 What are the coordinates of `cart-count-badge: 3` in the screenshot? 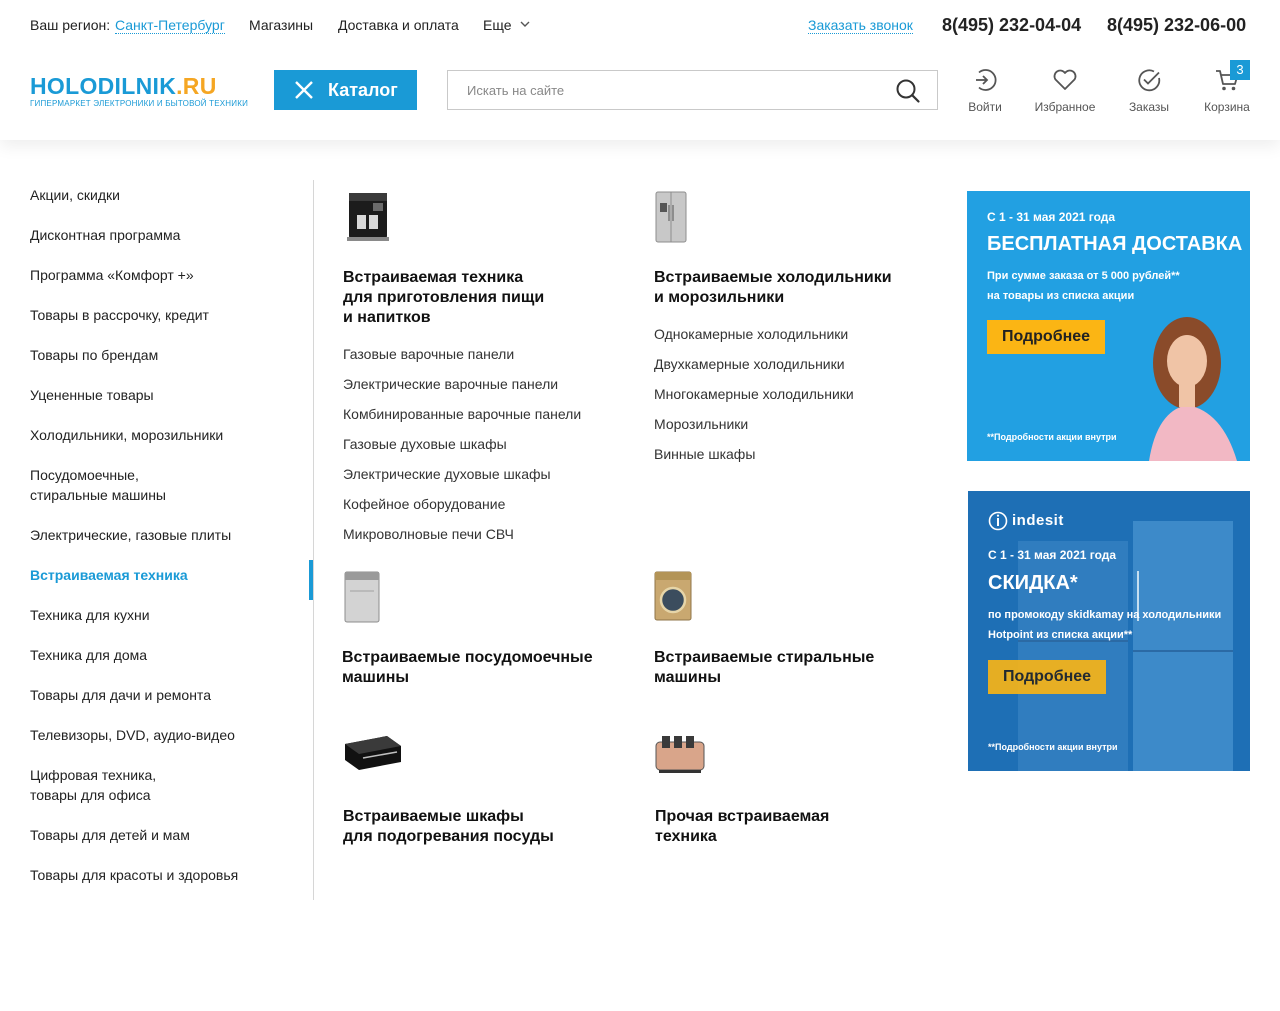 It's located at (1240, 70).